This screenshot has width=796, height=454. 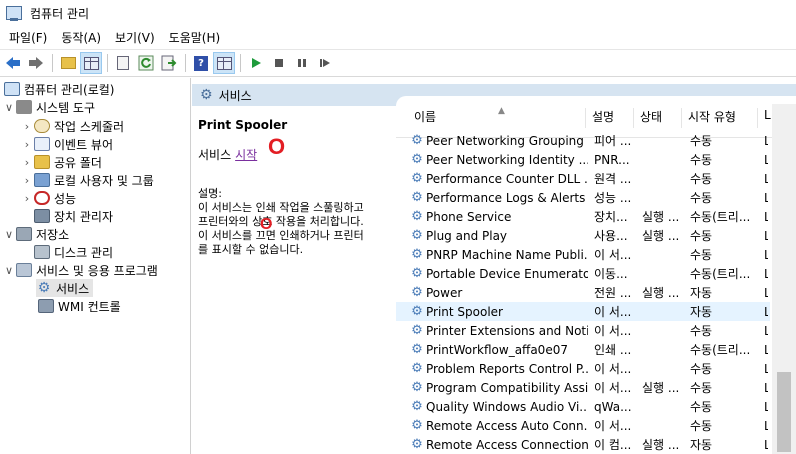 What do you see at coordinates (497, 117) in the screenshot?
I see `column-header-name: 이름 ▲` at bounding box center [497, 117].